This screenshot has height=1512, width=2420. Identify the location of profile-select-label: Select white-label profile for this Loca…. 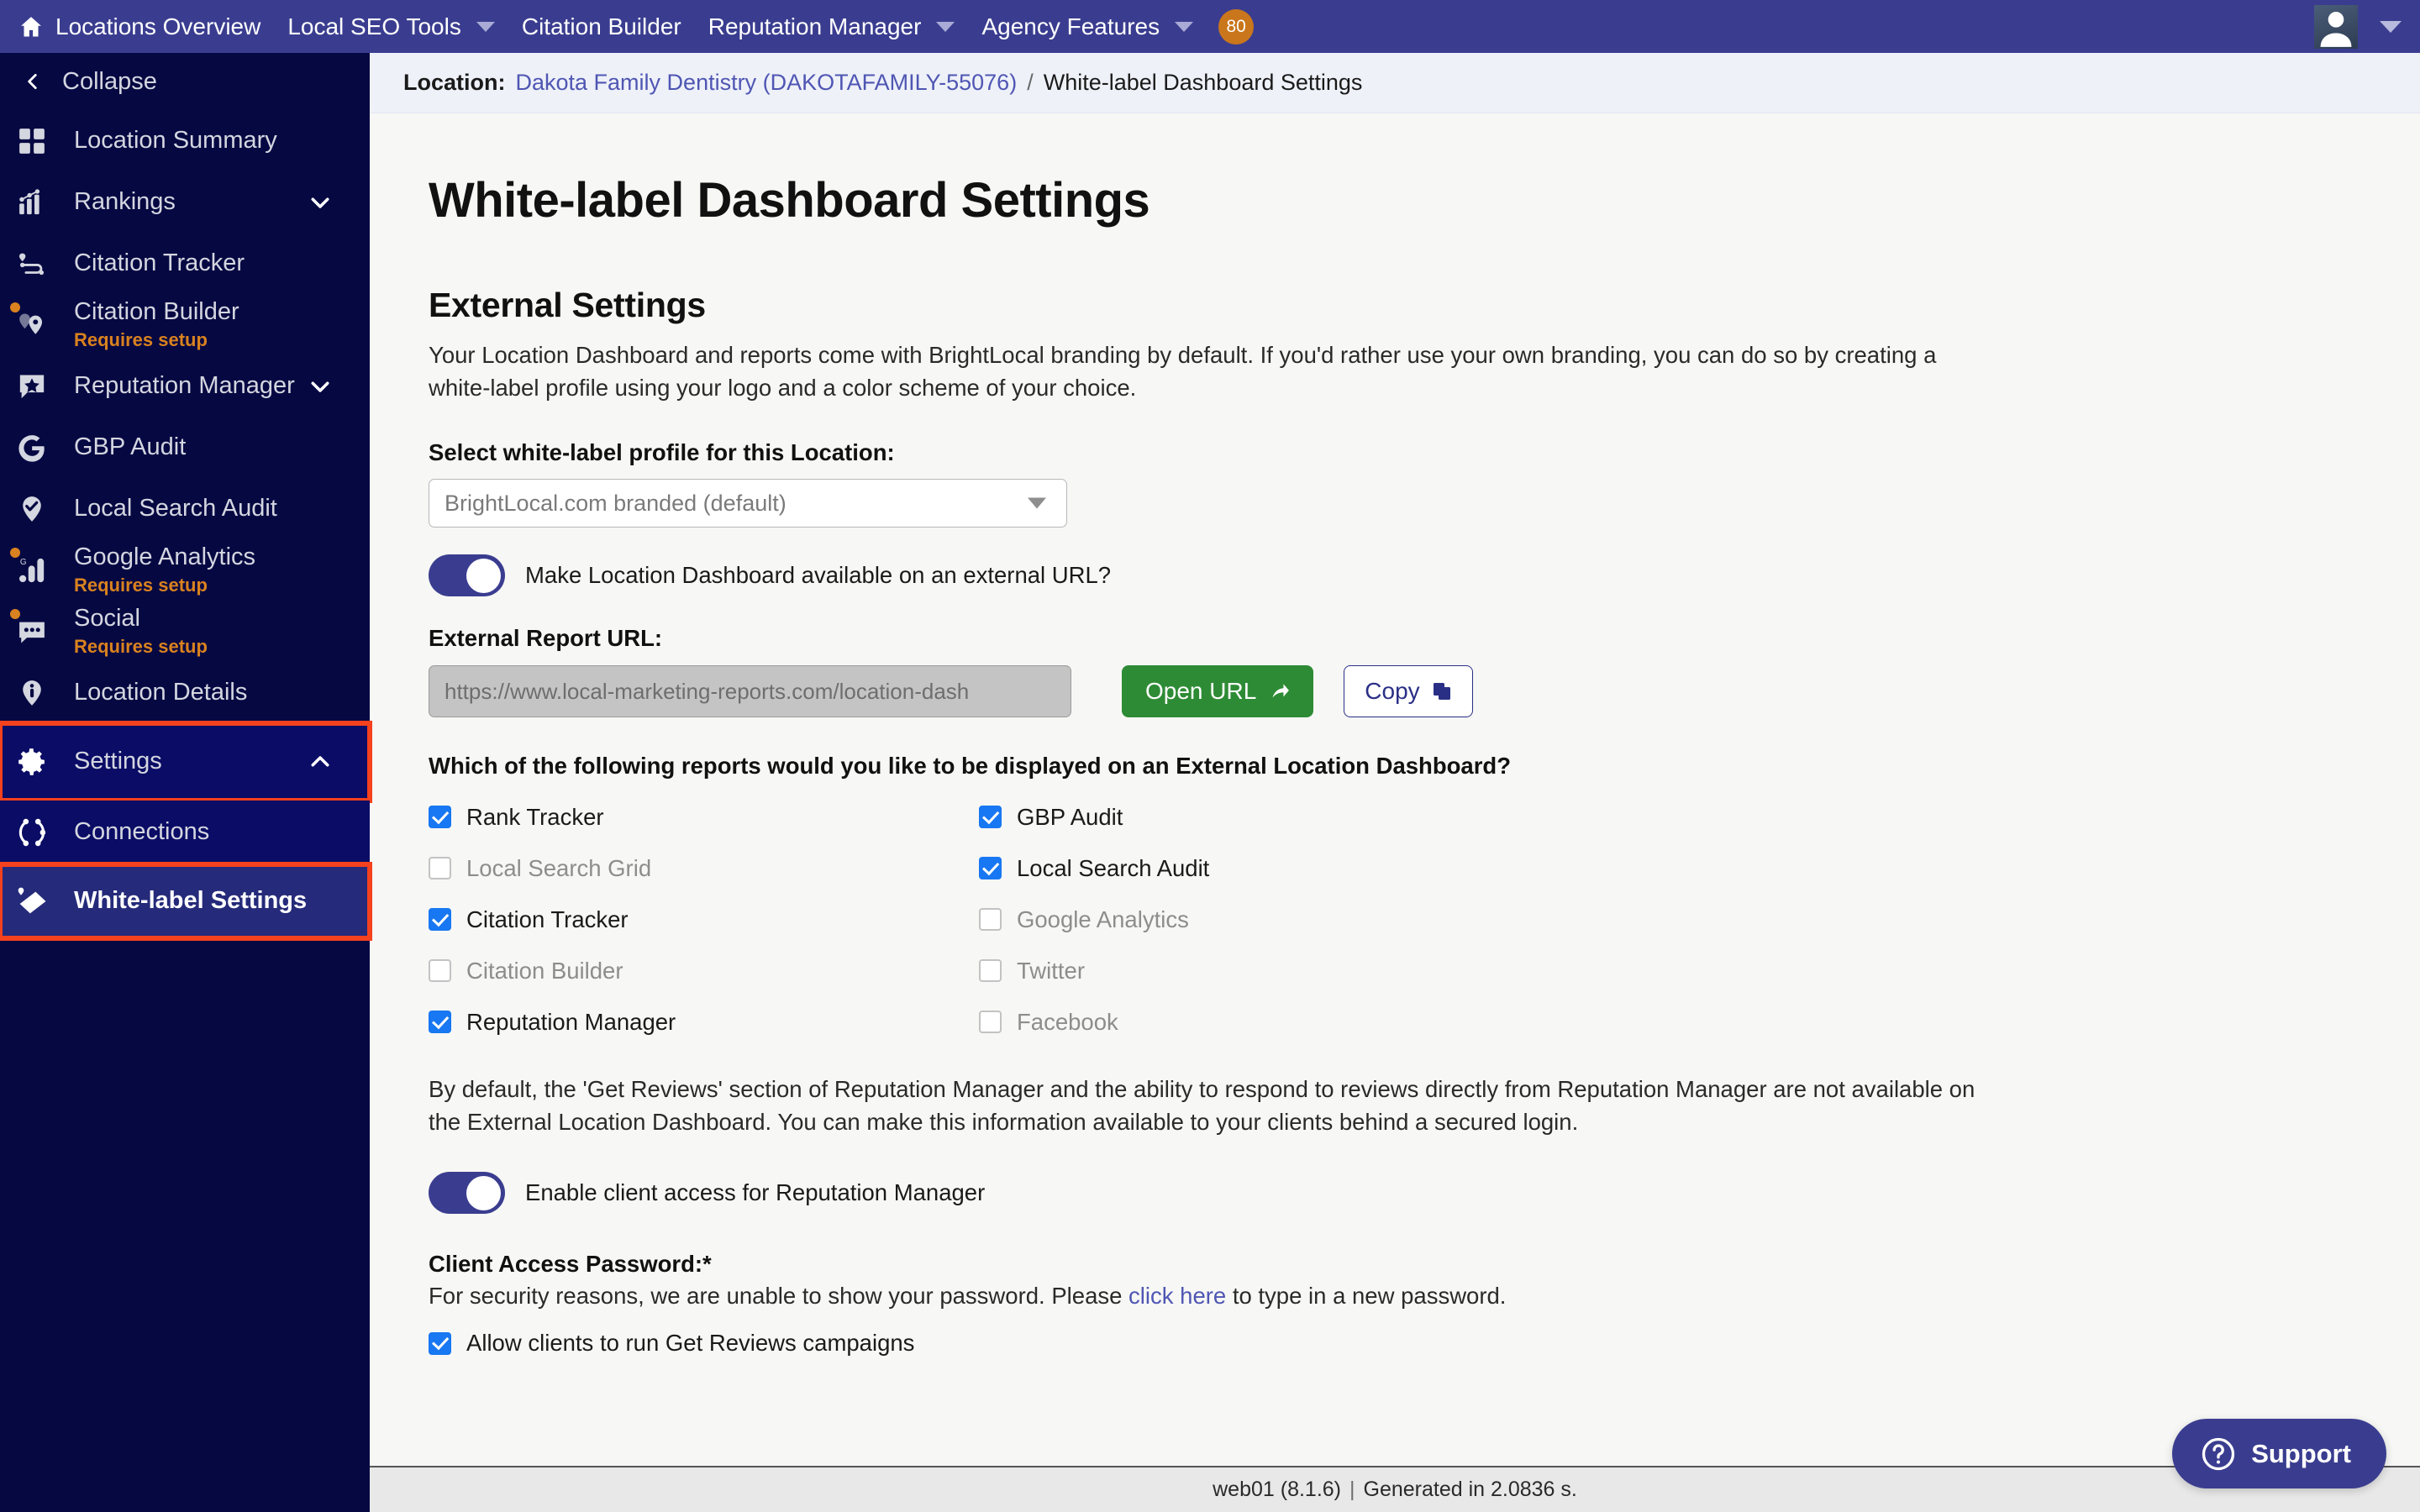
(662, 452).